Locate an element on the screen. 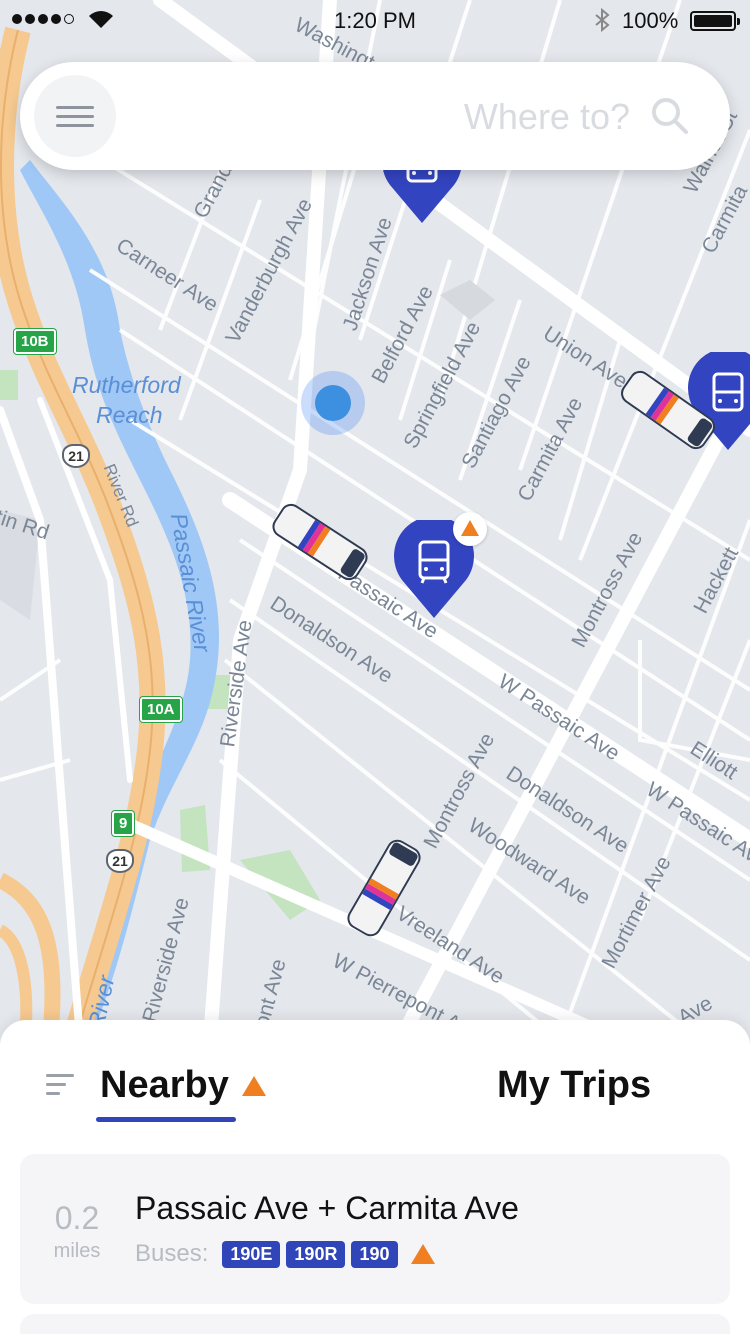  route-chip: 190R is located at coordinates (316, 1254).